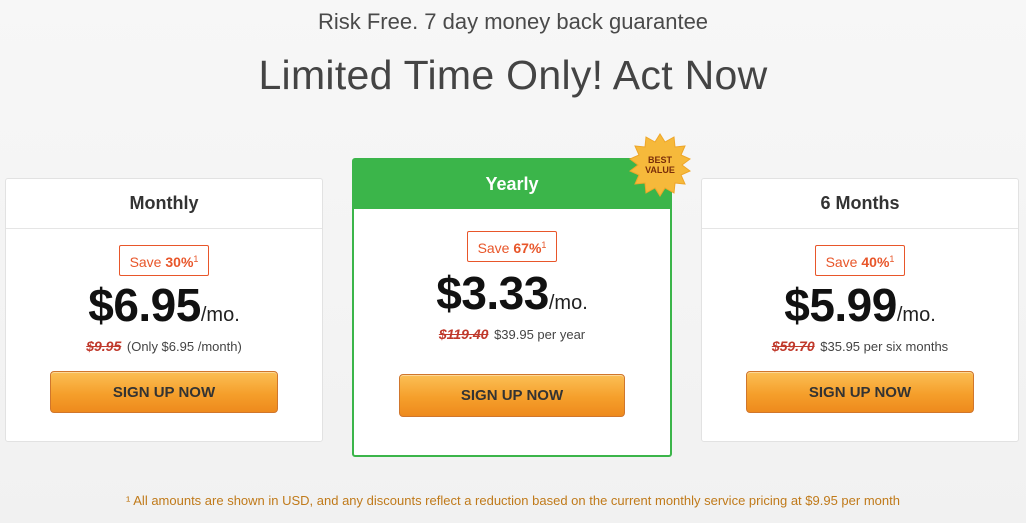 Image resolution: width=1026 pixels, height=523 pixels. What do you see at coordinates (144, 305) in the screenshot?
I see `price-amount: $6.95` at bounding box center [144, 305].